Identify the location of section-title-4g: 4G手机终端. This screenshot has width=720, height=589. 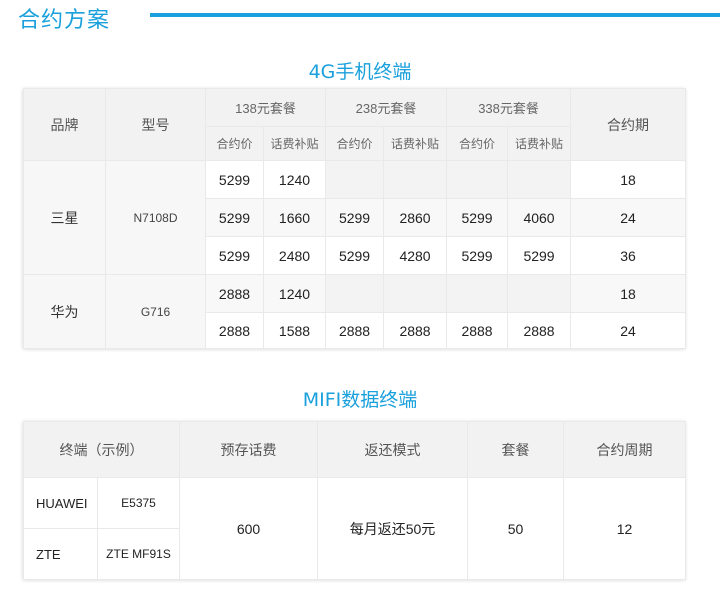
(360, 72).